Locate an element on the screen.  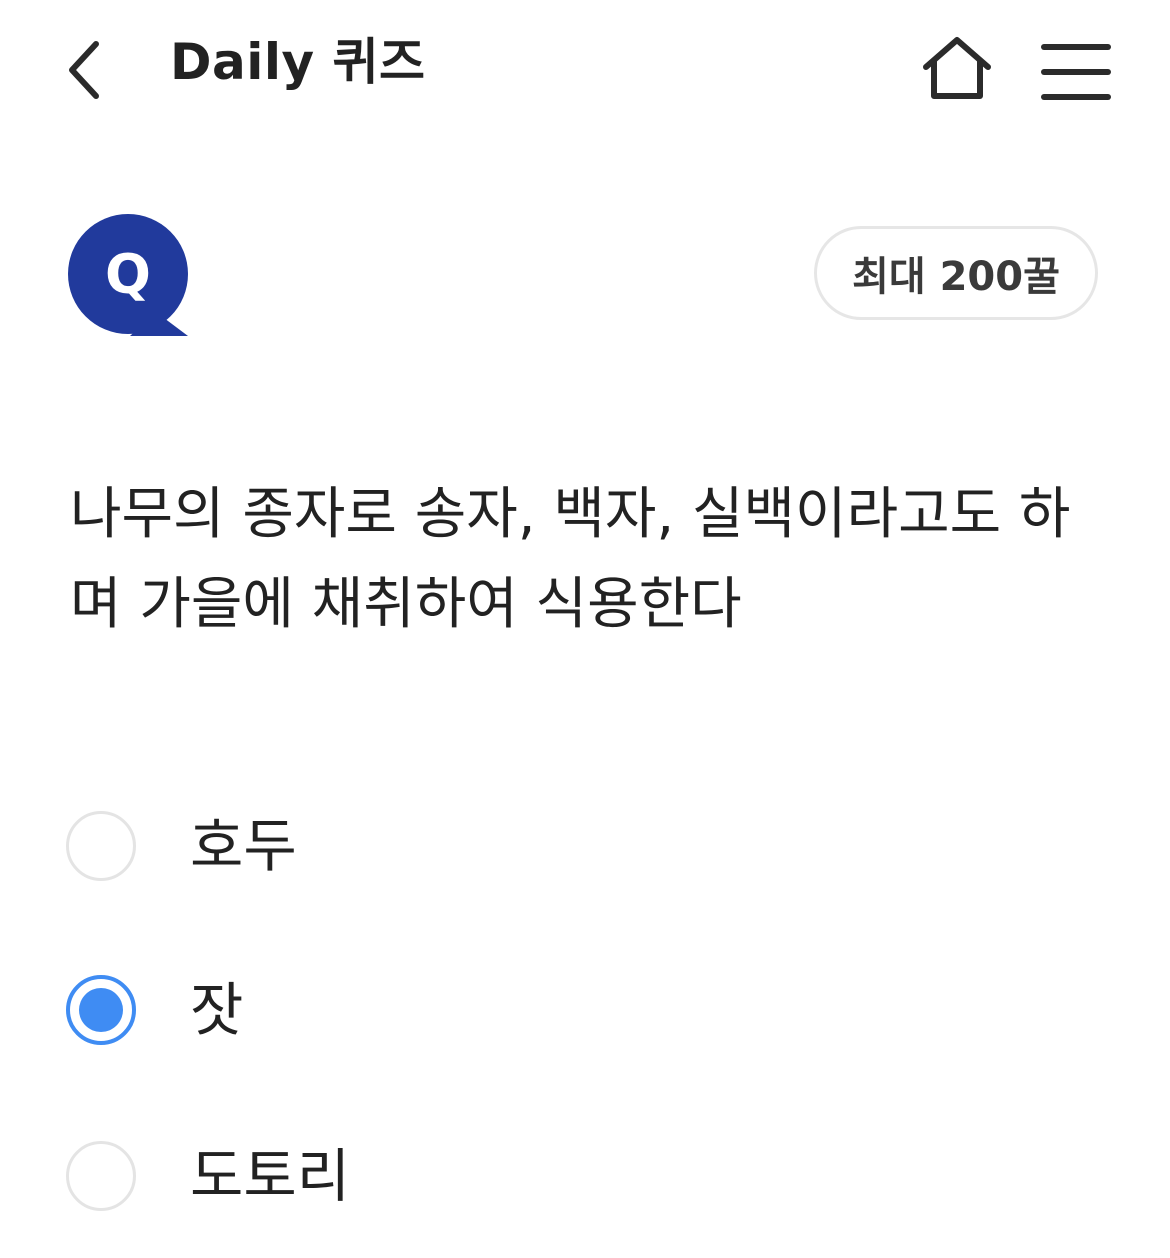
chevron-left-icon is located at coordinates (84, 70).